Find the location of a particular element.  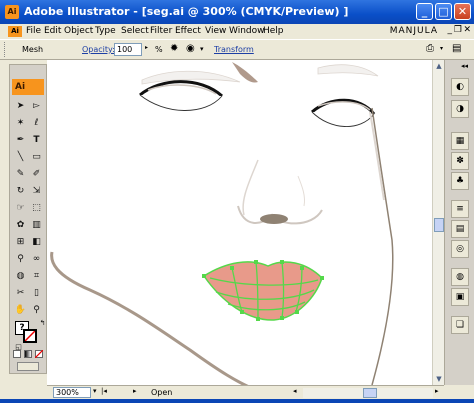

sun-icon: ✹ is located at coordinates (174, 48).